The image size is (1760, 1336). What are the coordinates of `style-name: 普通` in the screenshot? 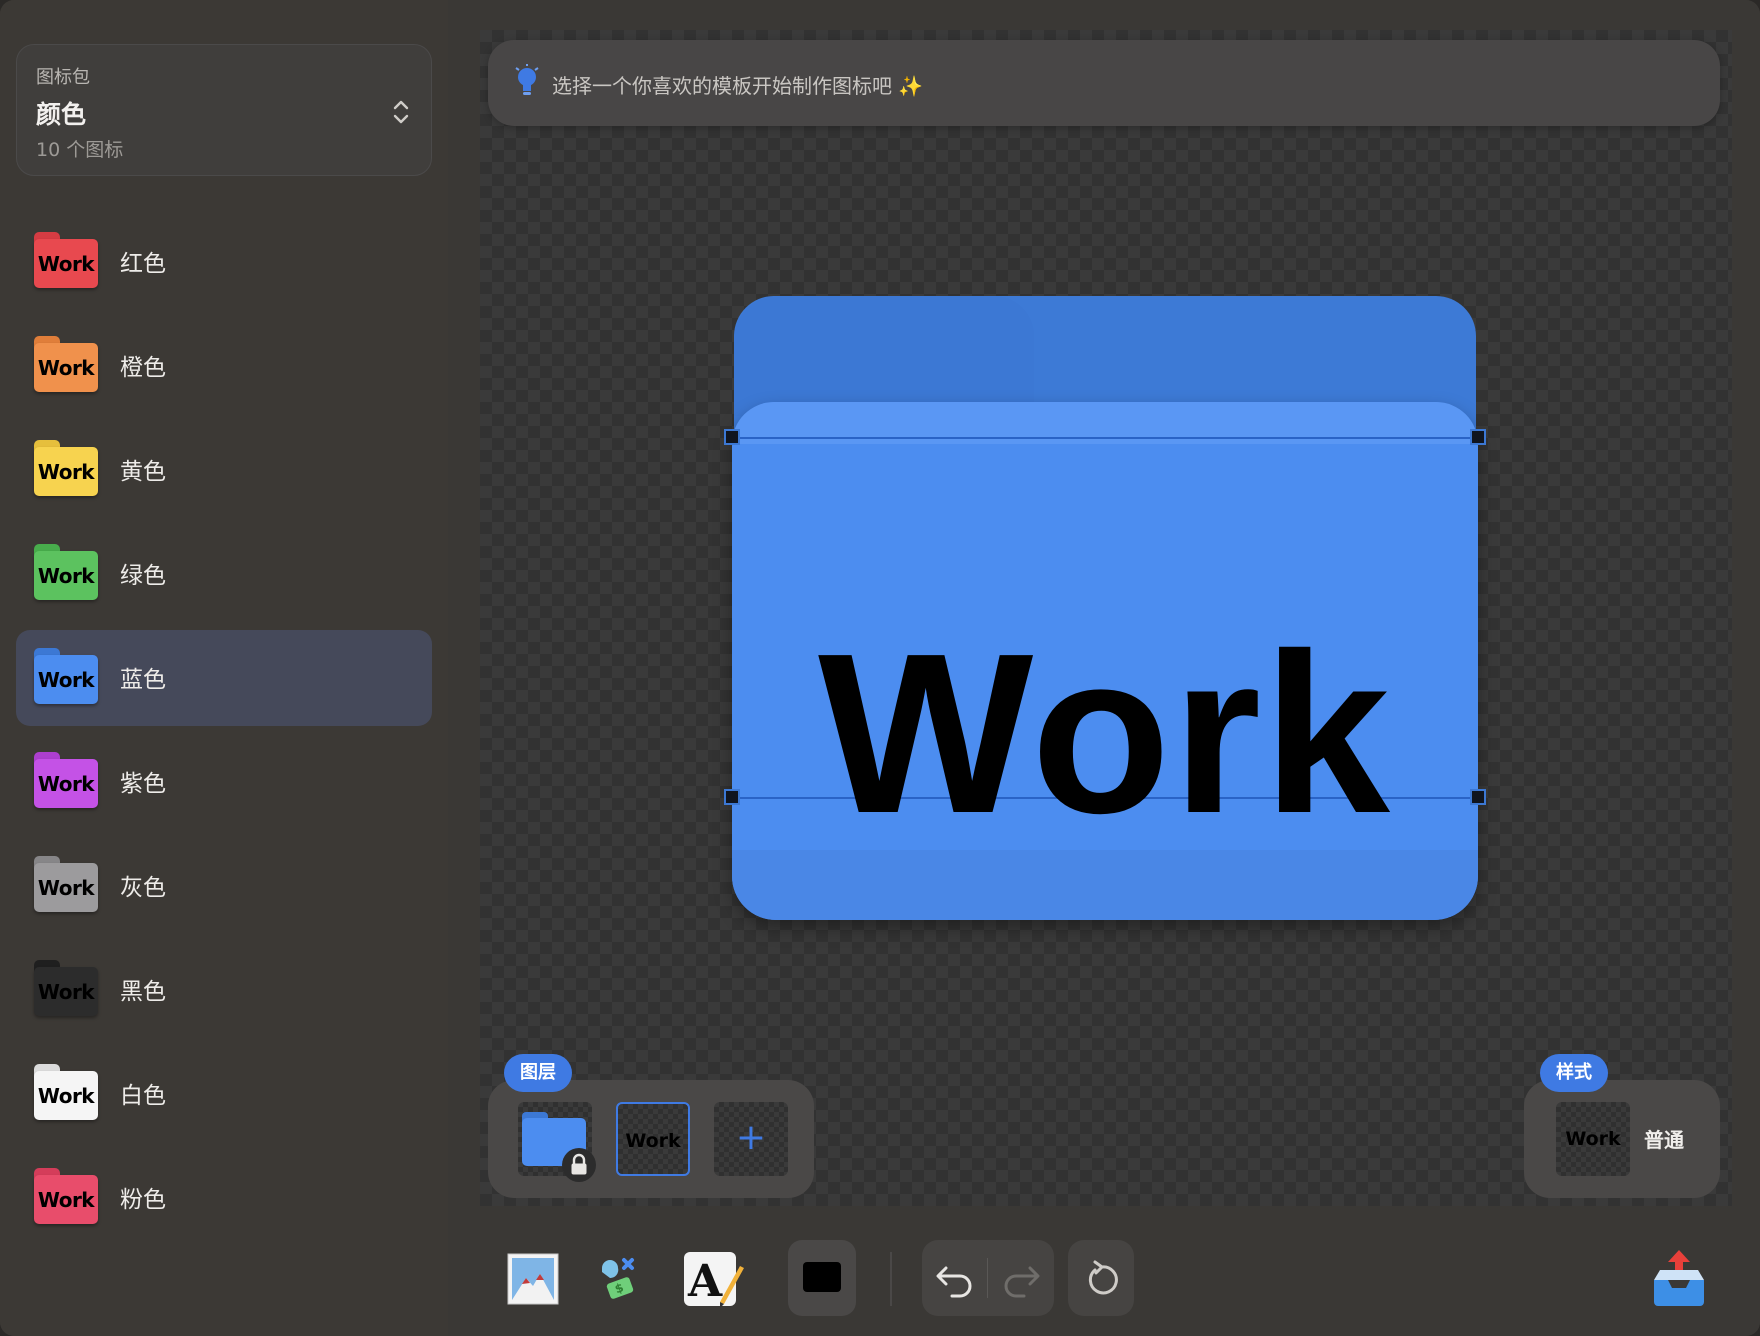 It's located at (1664, 1140).